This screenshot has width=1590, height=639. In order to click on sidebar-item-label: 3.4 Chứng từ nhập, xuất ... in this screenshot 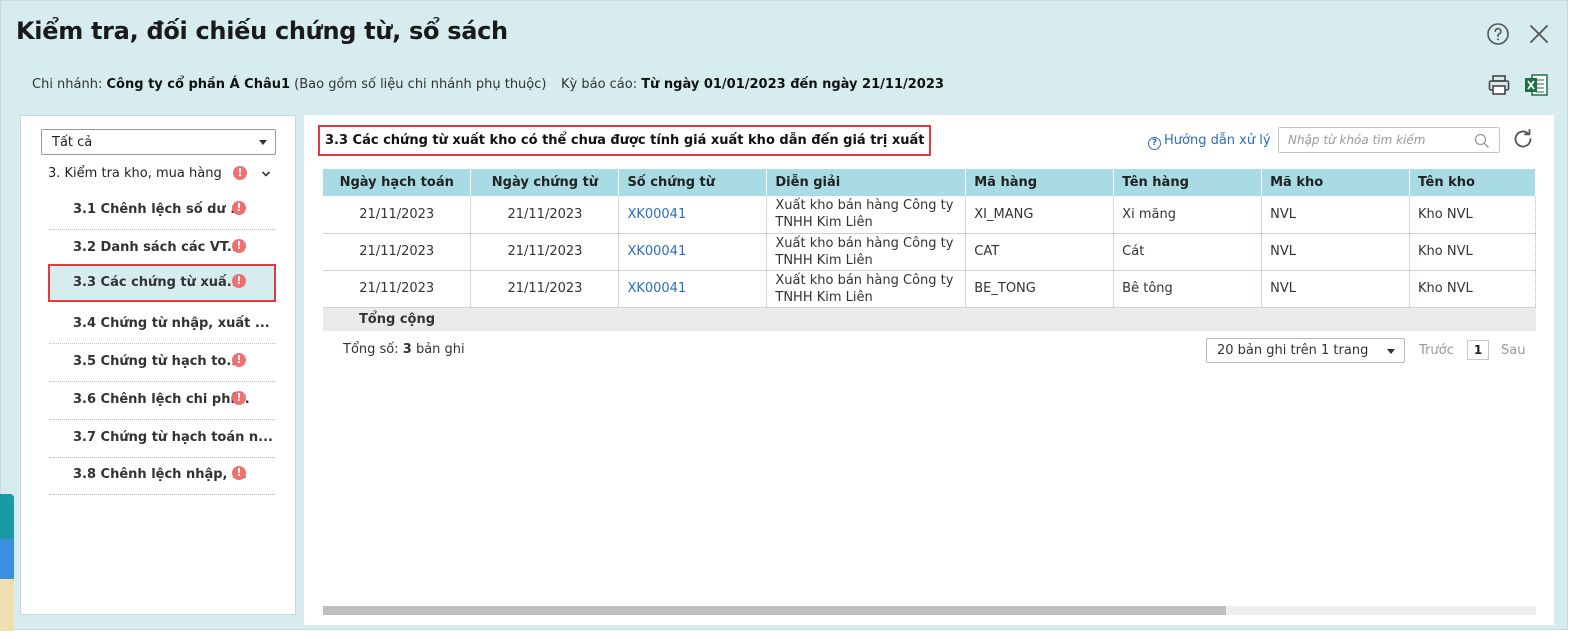, I will do `click(171, 323)`.